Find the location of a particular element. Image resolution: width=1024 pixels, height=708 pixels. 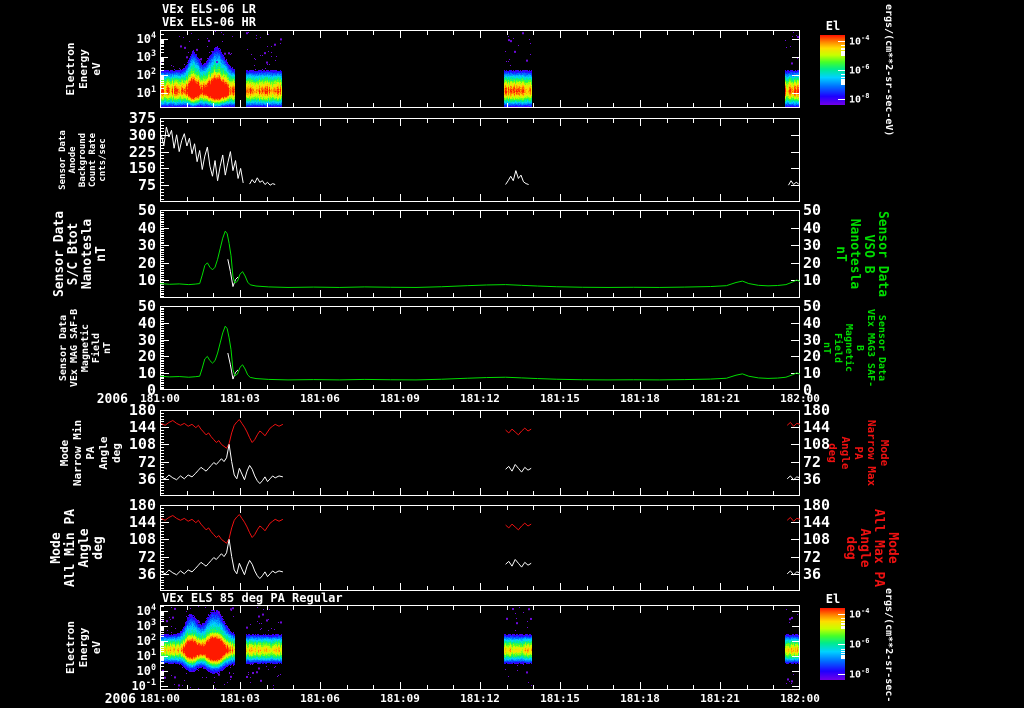

narrow-pa-panel is located at coordinates (480, 453).